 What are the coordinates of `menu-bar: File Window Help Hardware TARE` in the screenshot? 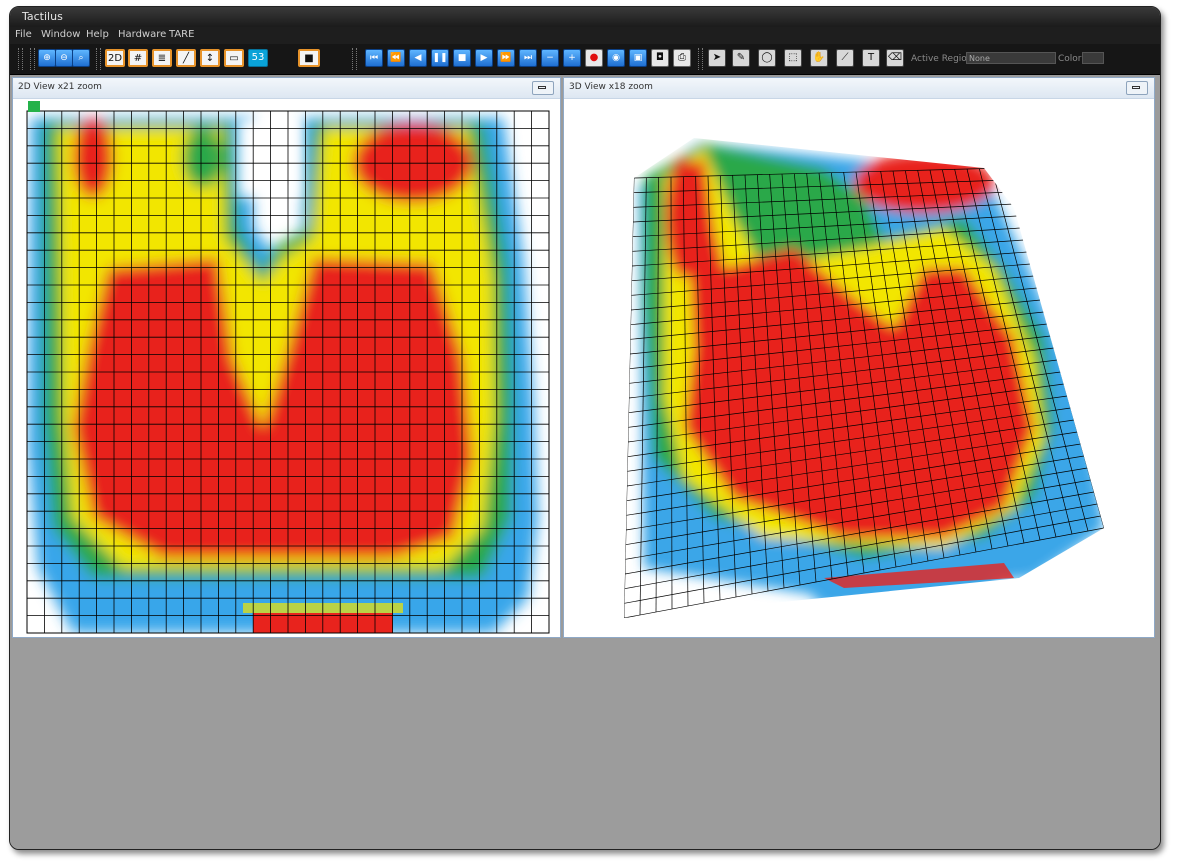 It's located at (585, 35).